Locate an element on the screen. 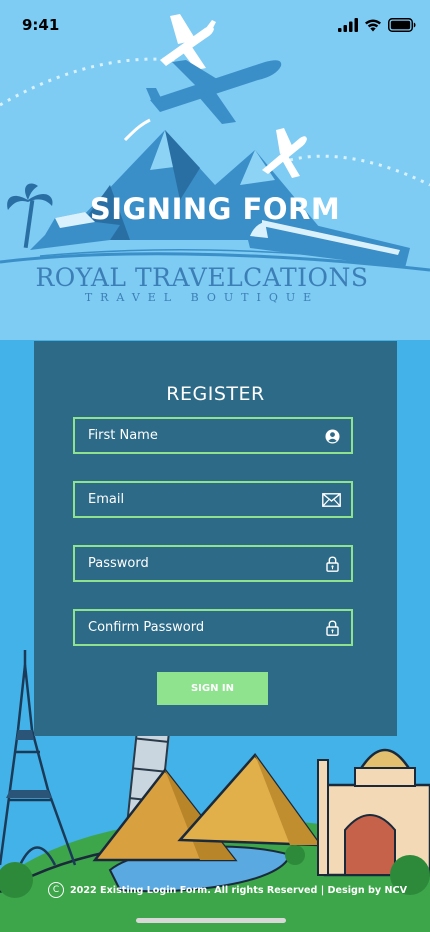 This screenshot has height=932, width=430. confirm-password-field-wrapper is located at coordinates (213, 627).